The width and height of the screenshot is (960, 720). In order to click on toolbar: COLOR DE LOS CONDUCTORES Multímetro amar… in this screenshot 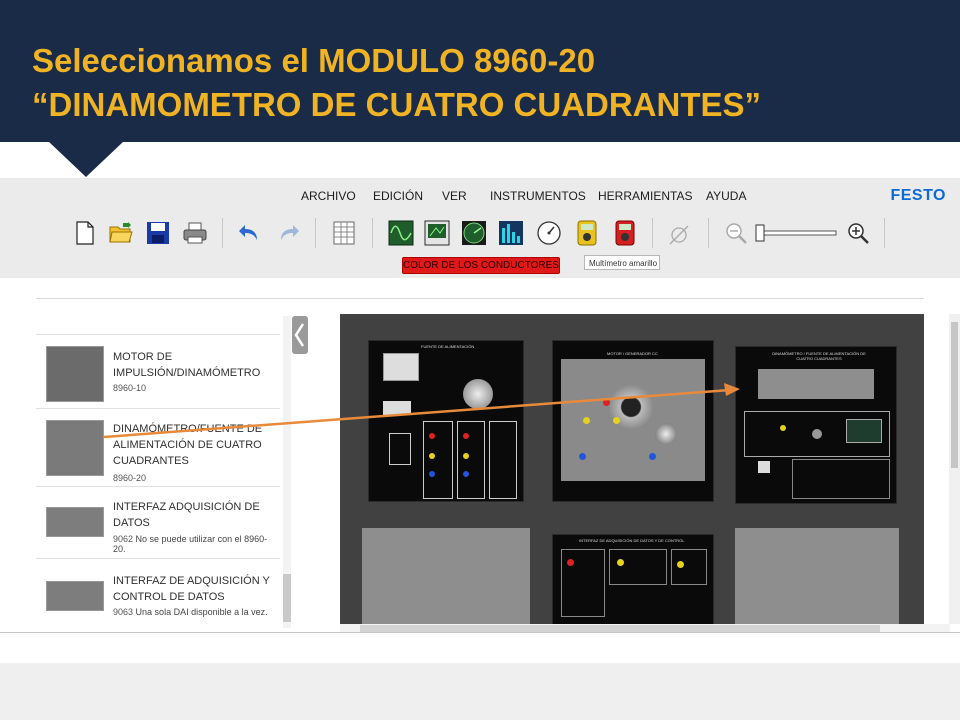, I will do `click(480, 246)`.